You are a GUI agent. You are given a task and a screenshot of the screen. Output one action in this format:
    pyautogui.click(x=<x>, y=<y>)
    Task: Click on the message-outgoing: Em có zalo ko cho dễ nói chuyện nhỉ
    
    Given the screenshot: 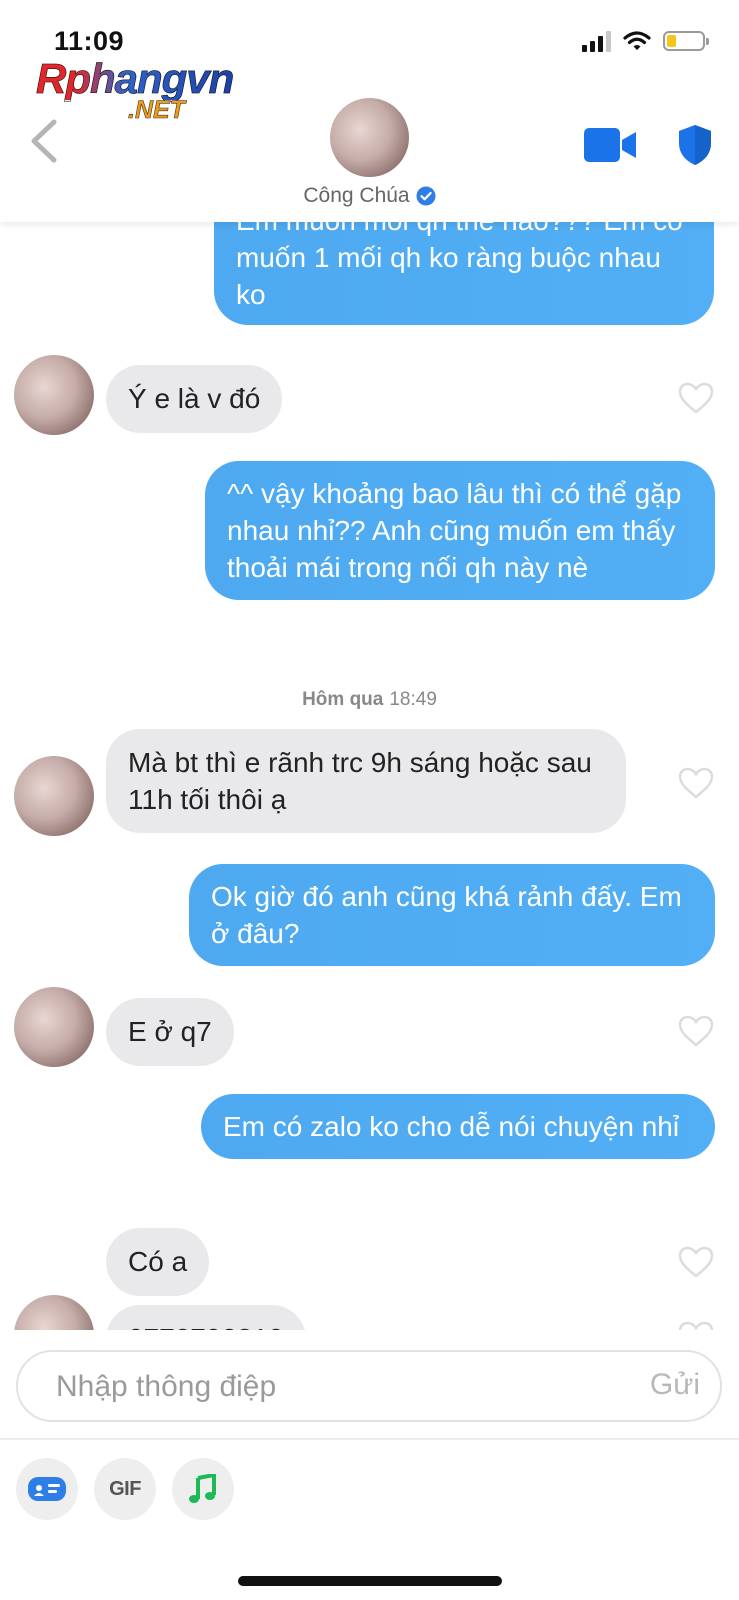 What is the action you would take?
    pyautogui.click(x=458, y=1126)
    